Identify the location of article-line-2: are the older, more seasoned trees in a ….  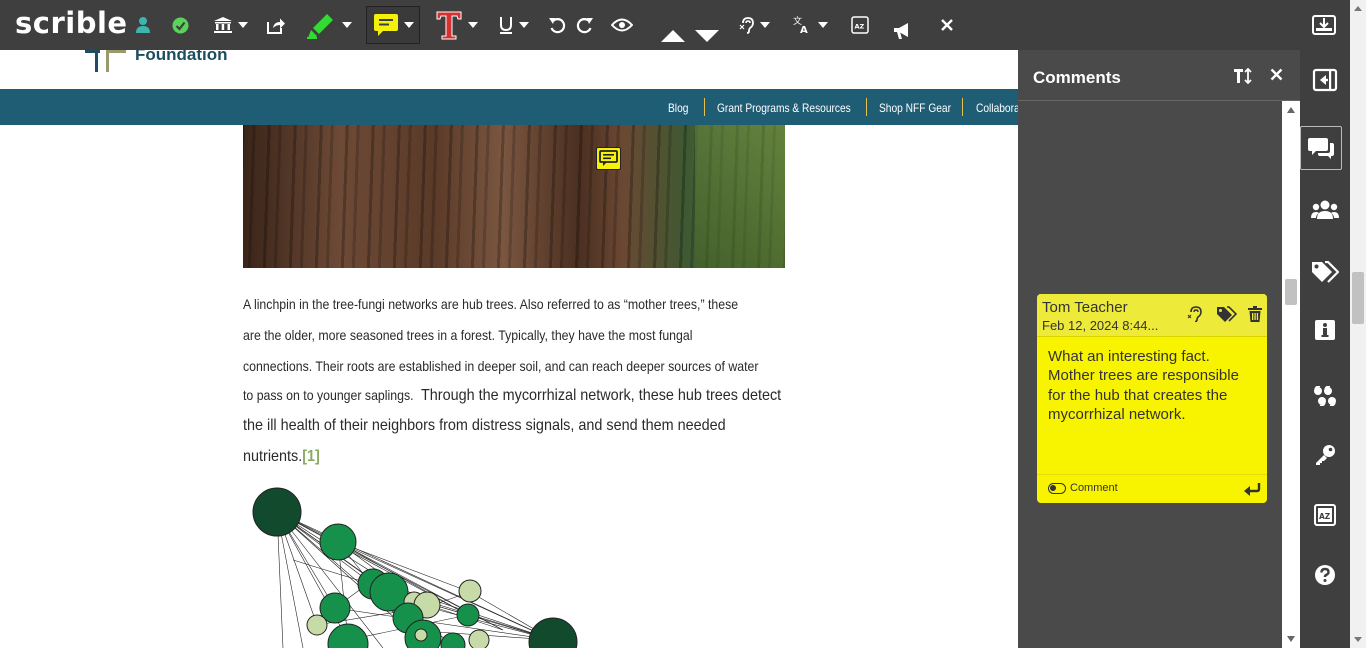
(468, 335).